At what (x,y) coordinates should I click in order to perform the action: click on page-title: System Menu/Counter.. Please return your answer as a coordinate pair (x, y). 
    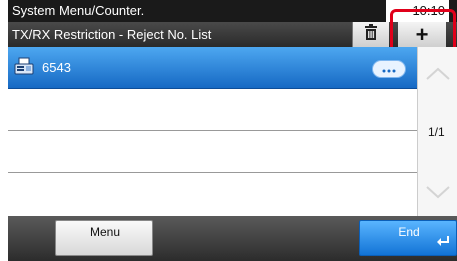
    Looking at the image, I should click on (78, 10).